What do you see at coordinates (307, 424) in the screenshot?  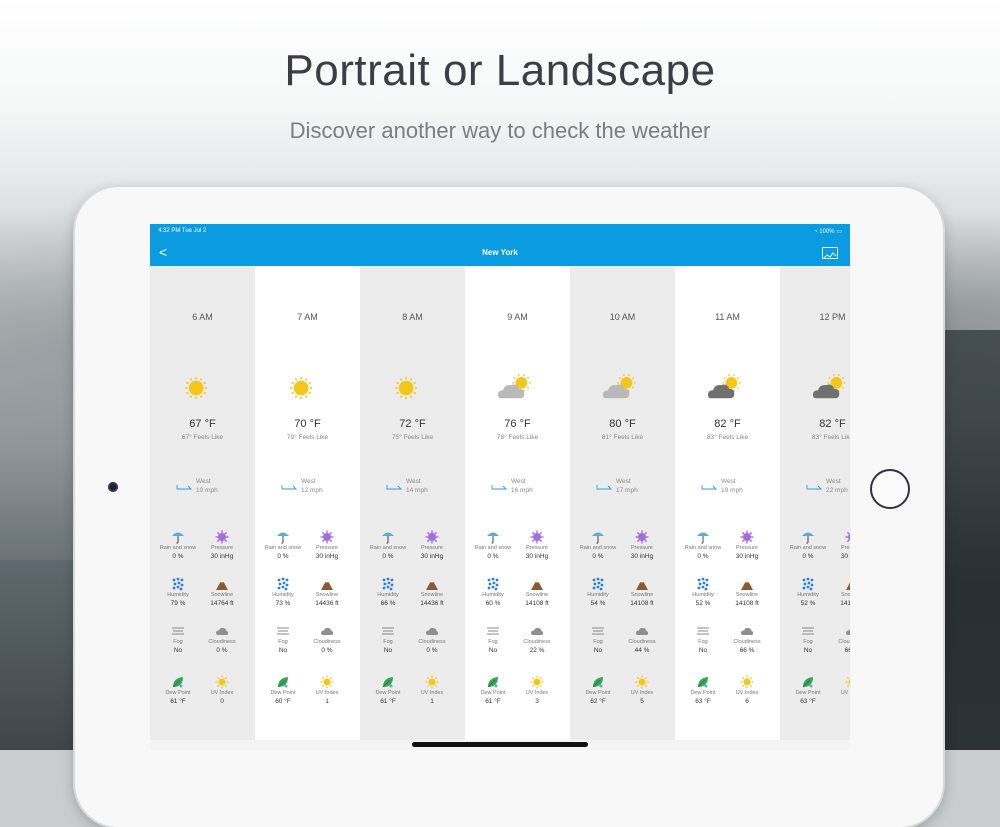 I see `temperature: 70 °F` at bounding box center [307, 424].